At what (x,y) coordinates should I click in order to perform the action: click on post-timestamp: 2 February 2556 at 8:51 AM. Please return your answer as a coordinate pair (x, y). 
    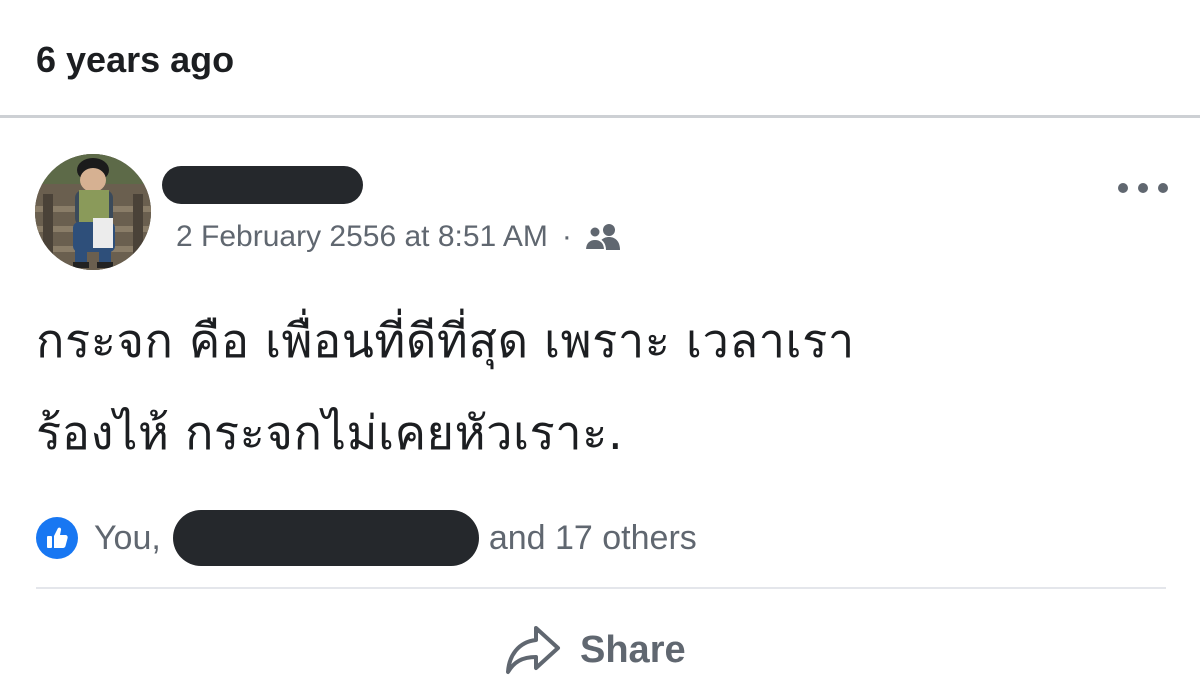
    Looking at the image, I should click on (362, 237).